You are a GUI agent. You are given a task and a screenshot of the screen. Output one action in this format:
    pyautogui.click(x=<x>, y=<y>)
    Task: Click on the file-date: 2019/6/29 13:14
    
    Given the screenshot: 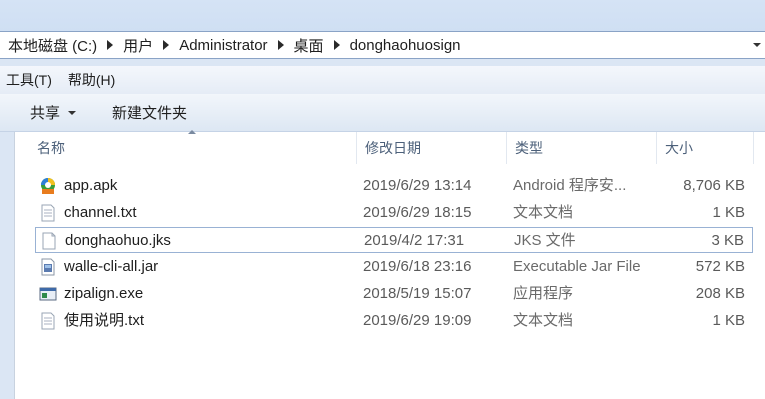 What is the action you would take?
    pyautogui.click(x=417, y=185)
    